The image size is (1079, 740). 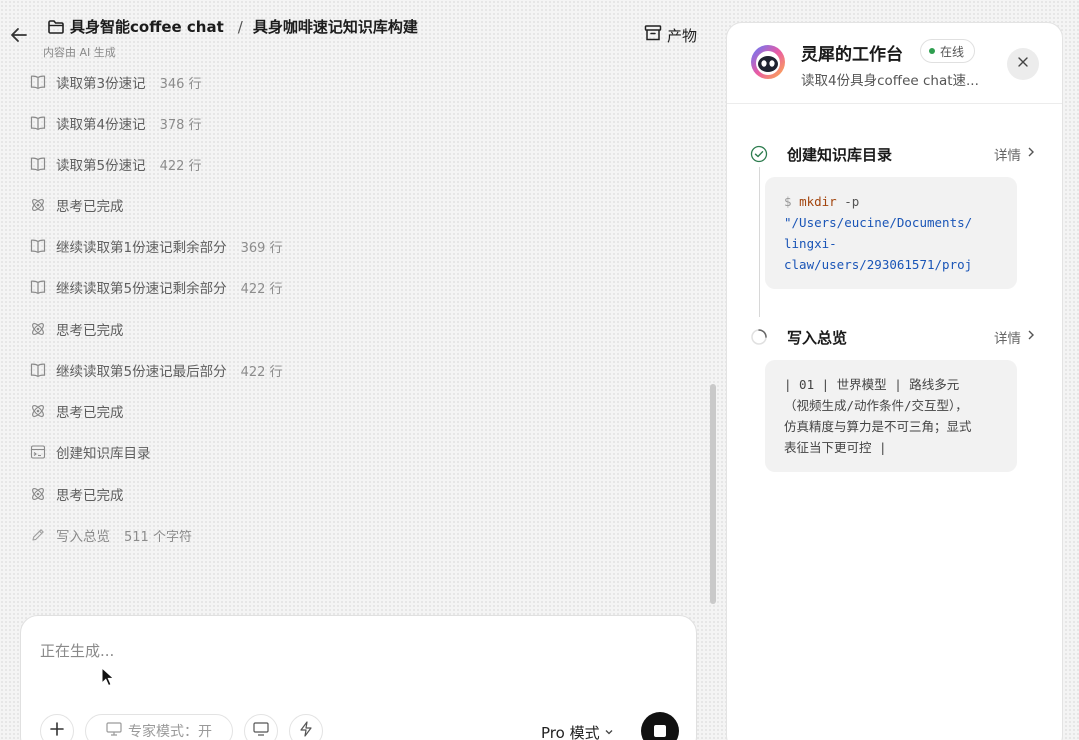 What do you see at coordinates (141, 248) in the screenshot?
I see `step-label: 继续读取第1份速记剩余部分` at bounding box center [141, 248].